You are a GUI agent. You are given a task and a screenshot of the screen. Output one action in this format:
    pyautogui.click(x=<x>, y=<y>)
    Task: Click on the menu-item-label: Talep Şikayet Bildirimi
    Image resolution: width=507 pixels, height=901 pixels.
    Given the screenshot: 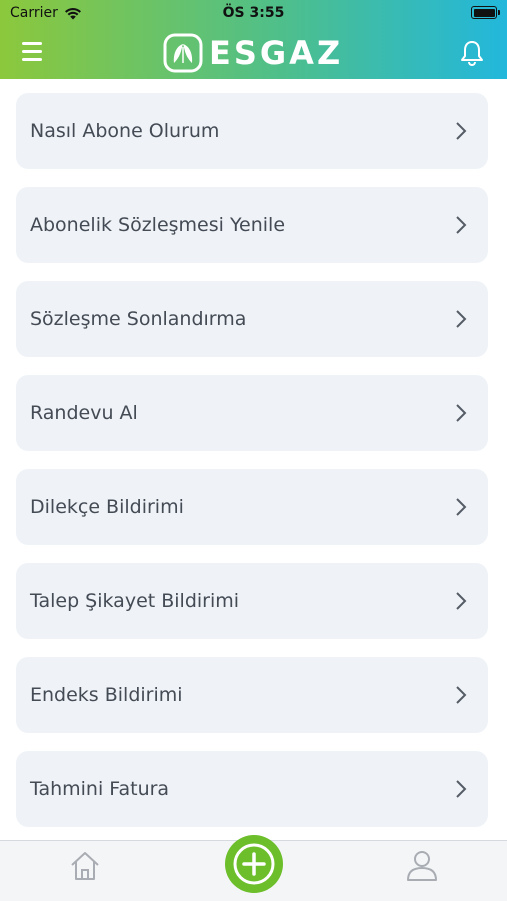 What is the action you would take?
    pyautogui.click(x=135, y=601)
    